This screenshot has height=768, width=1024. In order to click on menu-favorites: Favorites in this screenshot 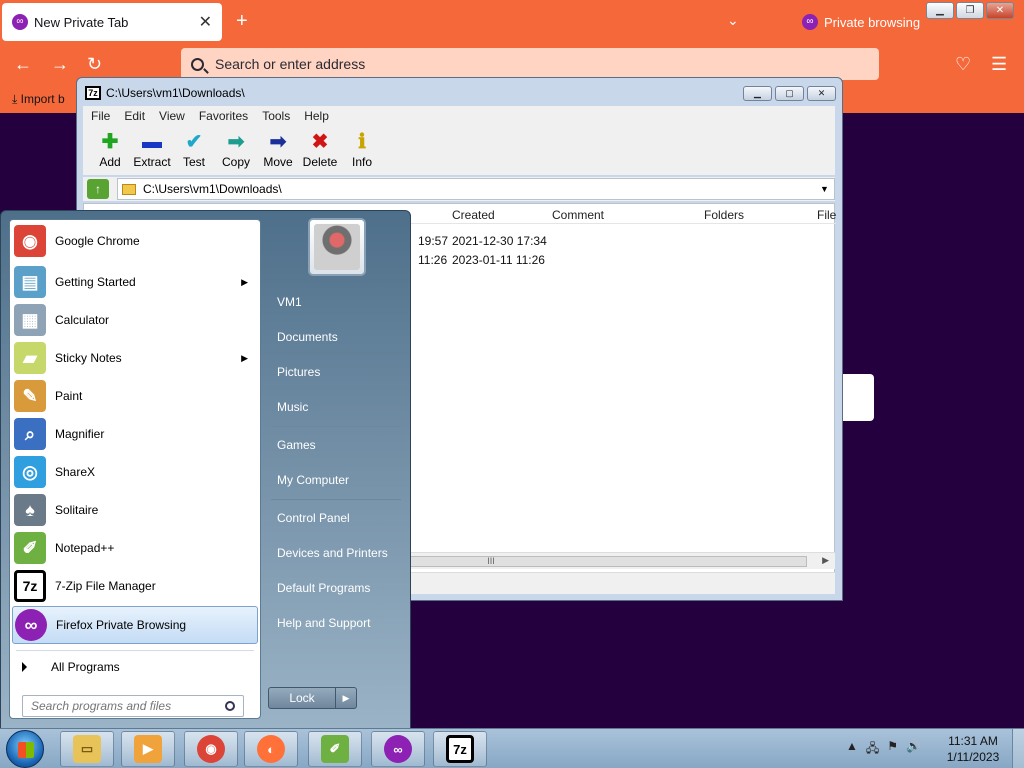, I will do `click(223, 116)`.